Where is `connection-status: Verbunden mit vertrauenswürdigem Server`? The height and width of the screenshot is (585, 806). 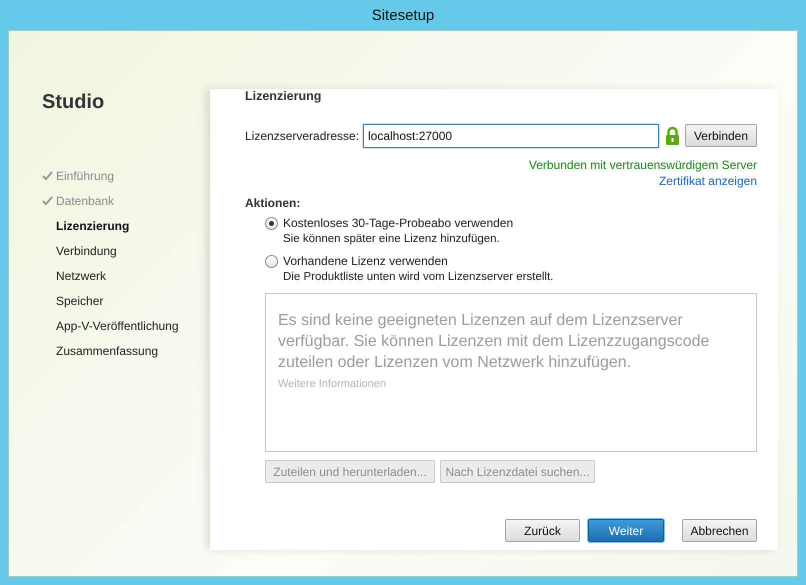 connection-status: Verbunden mit vertrauenswürdigem Server is located at coordinates (642, 165).